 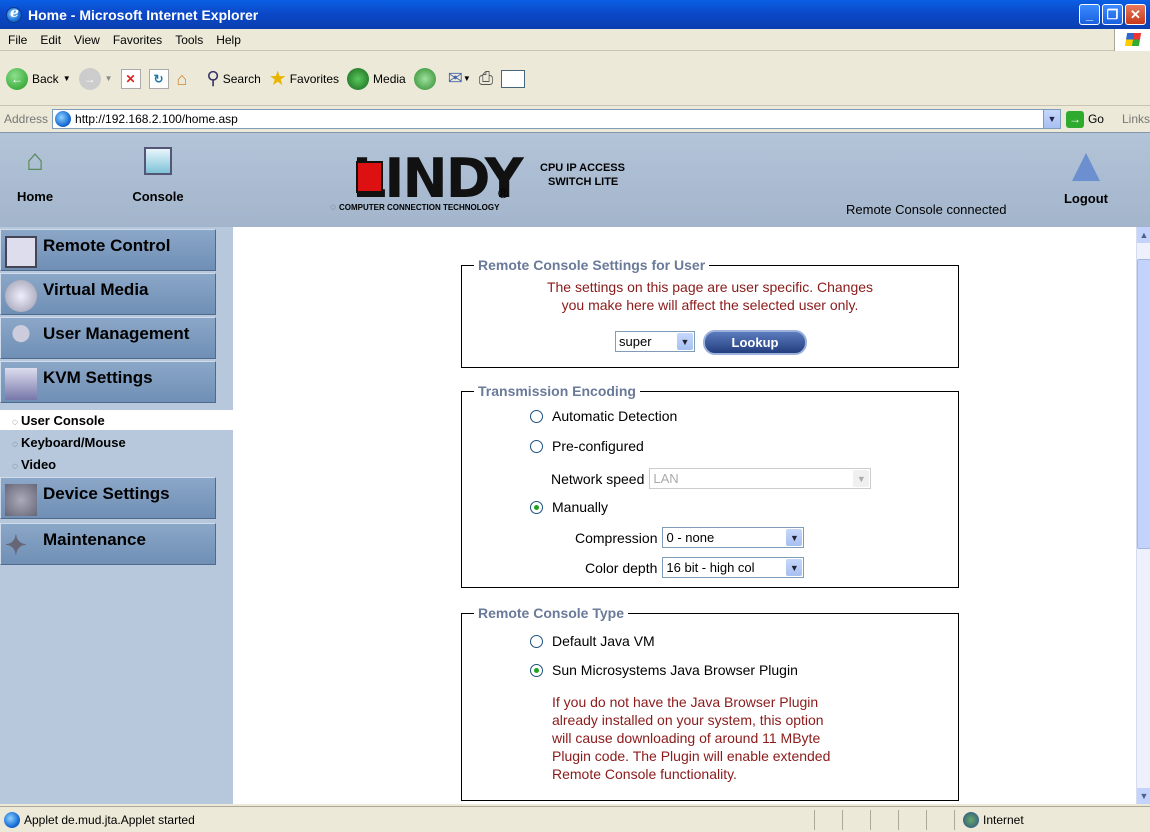 What do you see at coordinates (582, 175) in the screenshot?
I see `product-name: CPU IP ACCESS SWITCH LITE` at bounding box center [582, 175].